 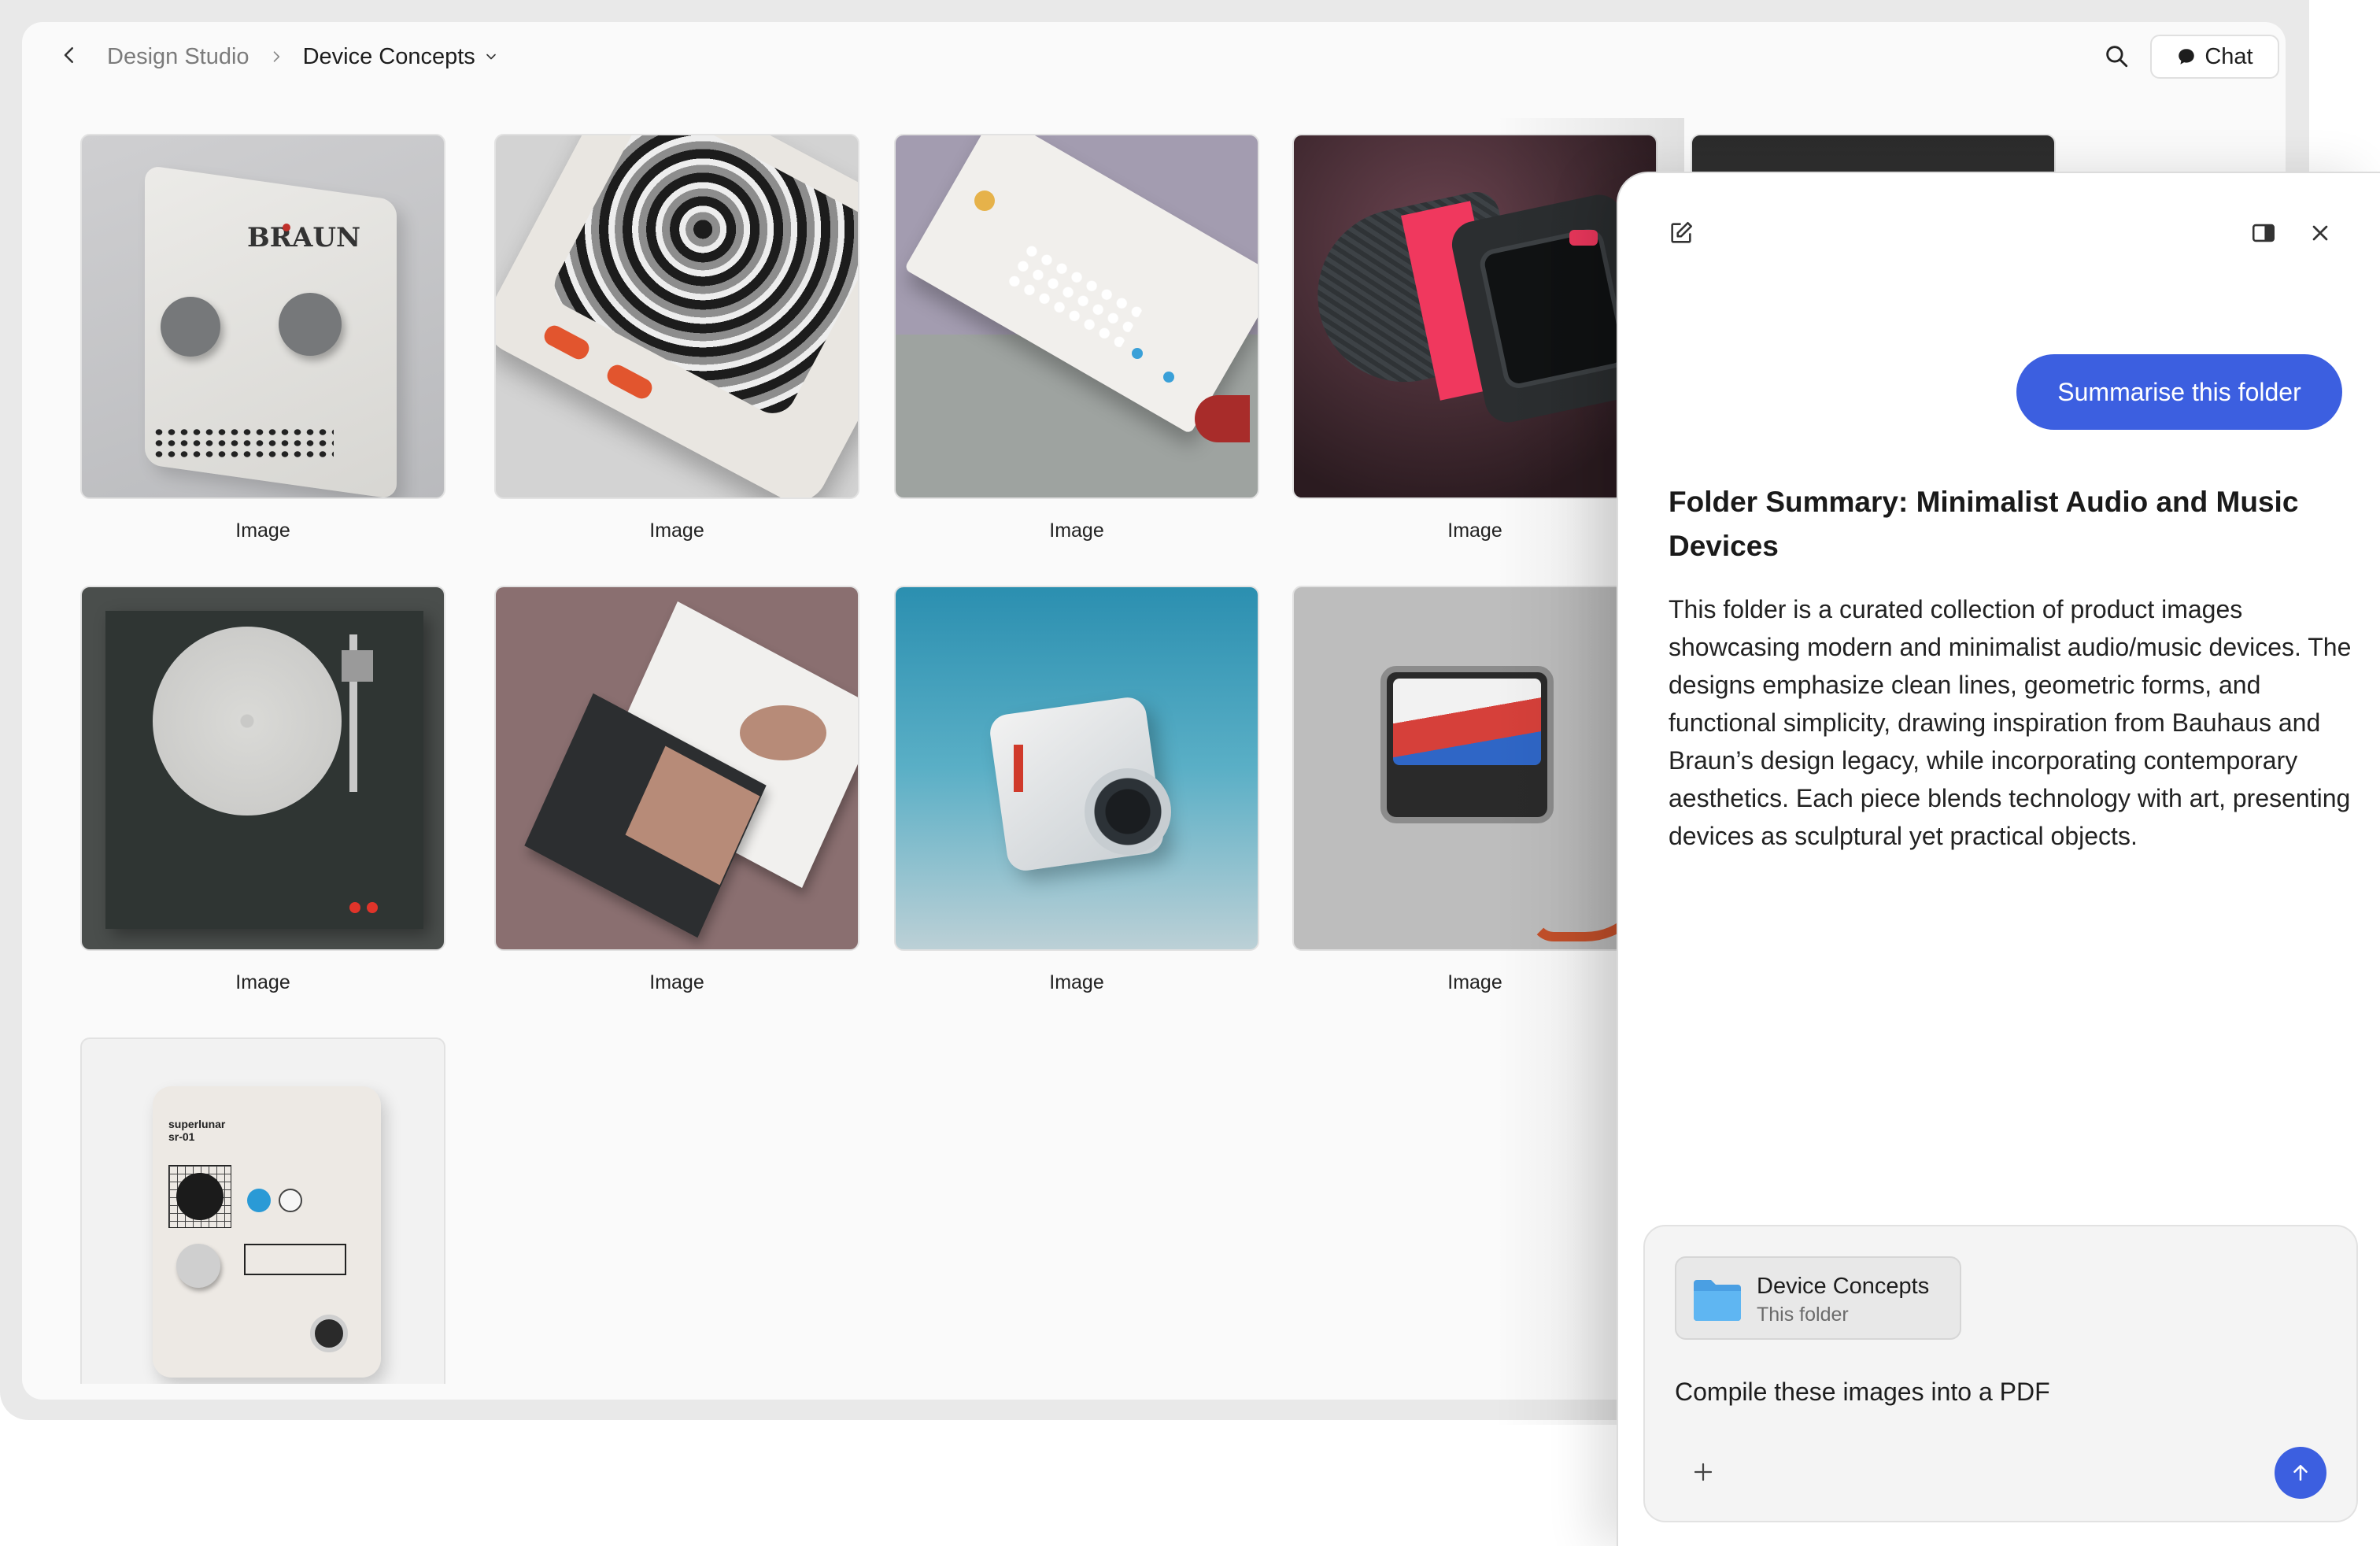 What do you see at coordinates (178, 57) in the screenshot?
I see `breadcrumb-root: Design Studio` at bounding box center [178, 57].